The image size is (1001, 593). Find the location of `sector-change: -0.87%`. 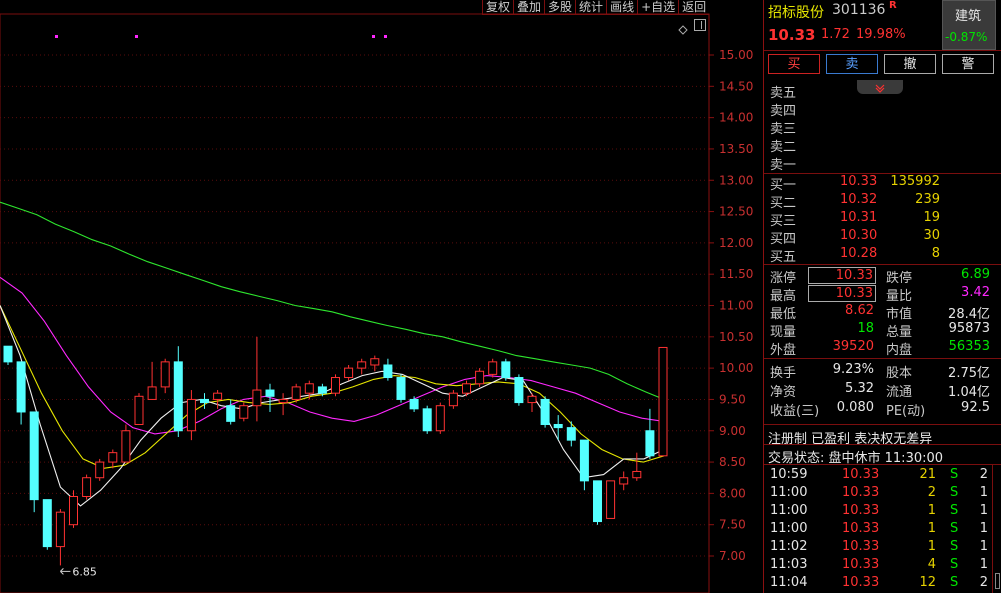

sector-change: -0.87% is located at coordinates (966, 37).